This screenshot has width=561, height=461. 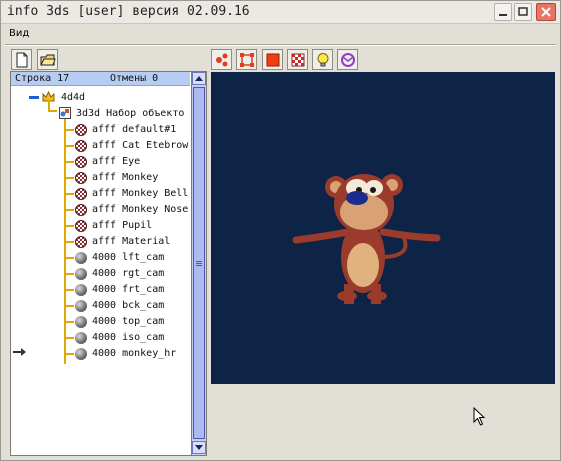 What do you see at coordinates (140, 193) in the screenshot?
I see `tree-item-label: afff Monkey Bell` at bounding box center [140, 193].